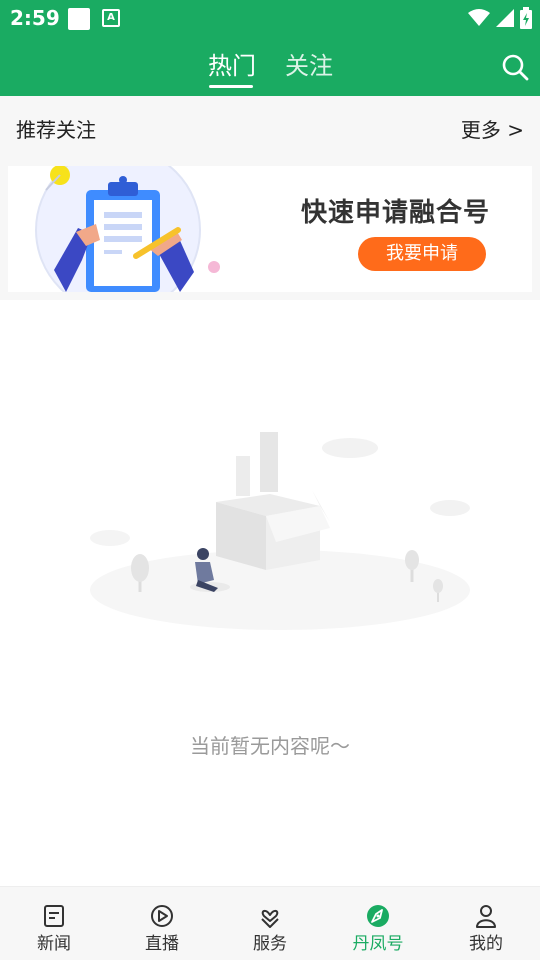 Image resolution: width=540 pixels, height=960 pixels. Describe the element at coordinates (162, 944) in the screenshot. I see `nav-label-live: 直播` at that location.